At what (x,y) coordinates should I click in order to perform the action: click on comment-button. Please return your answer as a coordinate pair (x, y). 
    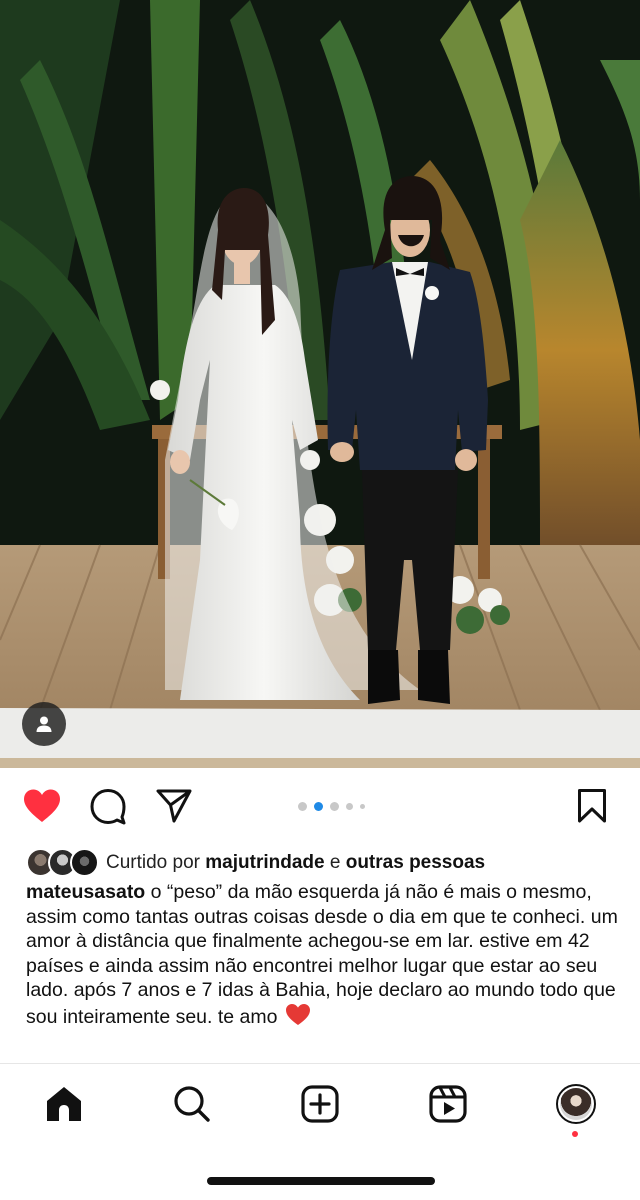
    Looking at the image, I should click on (108, 806).